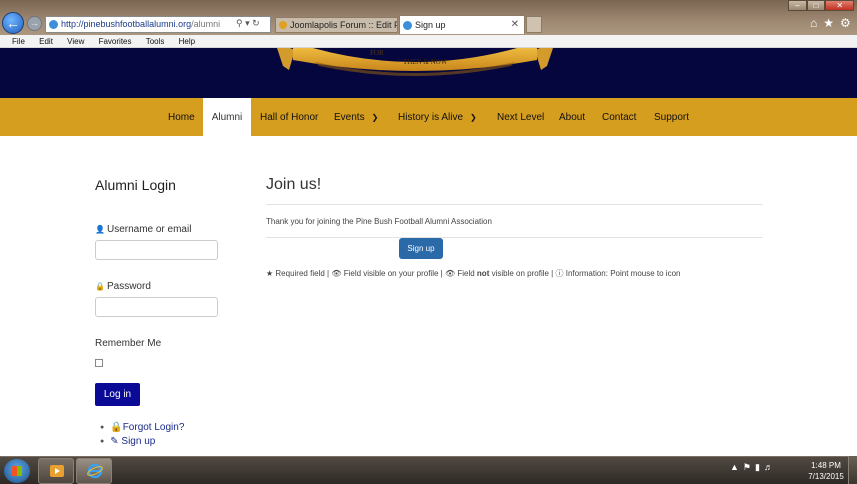  Describe the element at coordinates (462, 24) in the screenshot. I see `browser-tab-signup: Sign up ✕` at that location.